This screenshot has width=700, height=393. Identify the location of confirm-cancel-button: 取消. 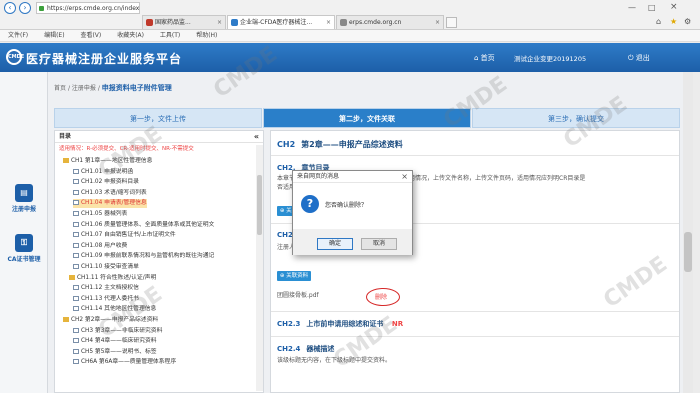
(379, 244).